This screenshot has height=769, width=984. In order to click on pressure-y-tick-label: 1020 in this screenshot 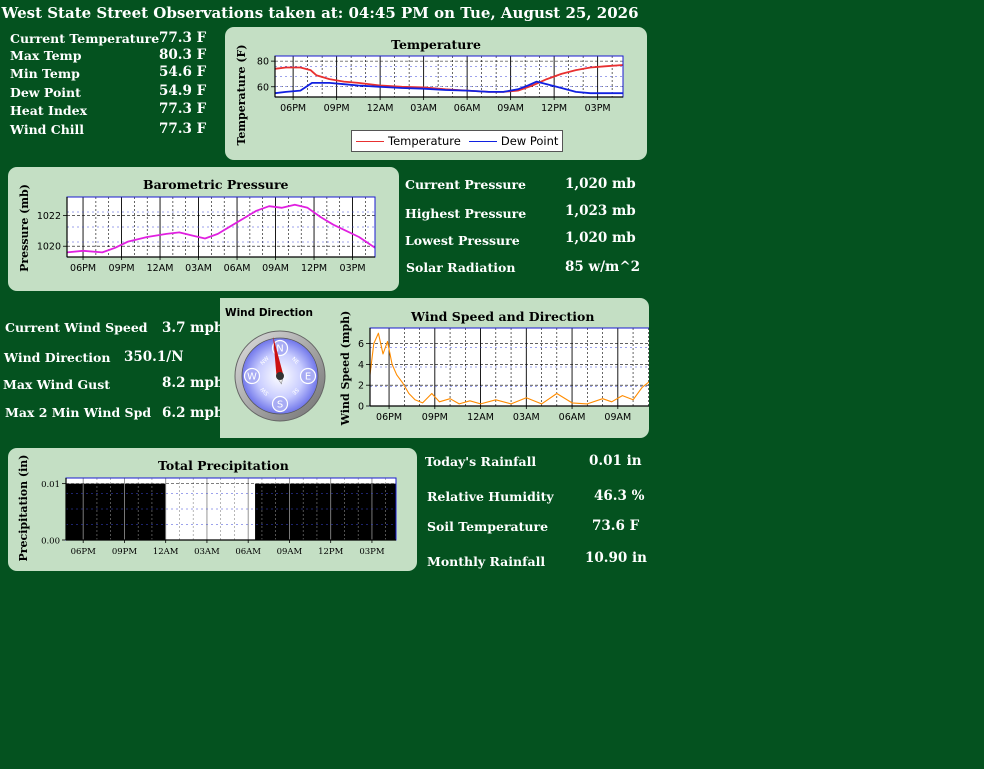, I will do `click(49, 247)`.